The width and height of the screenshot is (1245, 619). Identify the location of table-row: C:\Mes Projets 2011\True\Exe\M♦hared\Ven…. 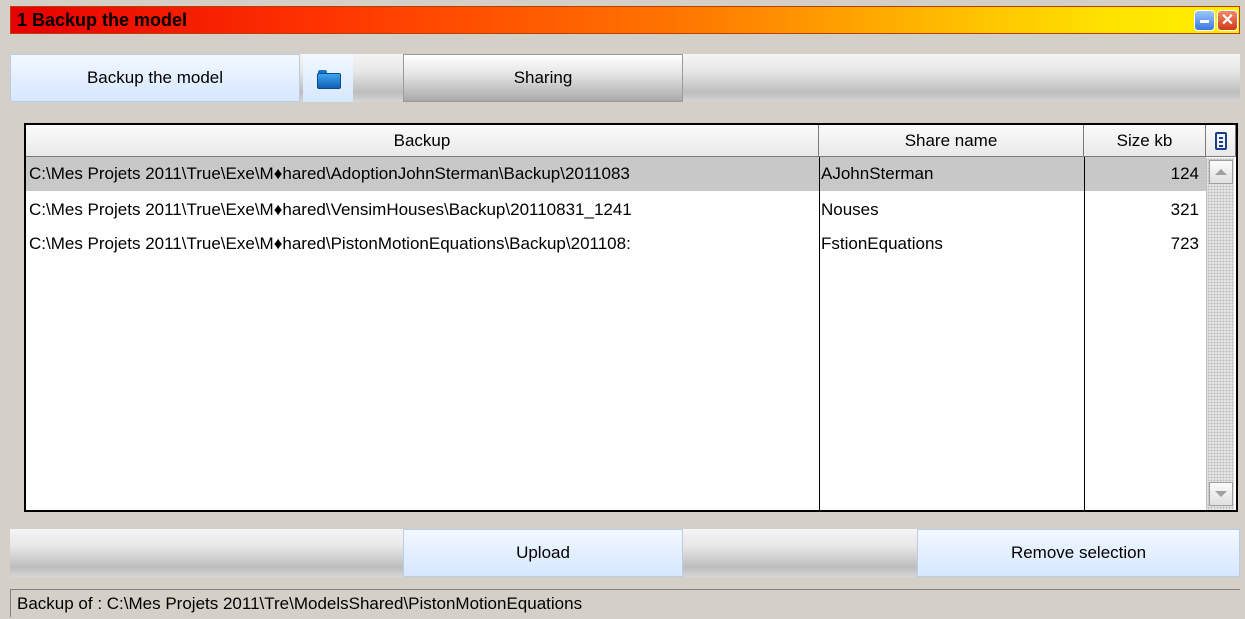
(616, 210).